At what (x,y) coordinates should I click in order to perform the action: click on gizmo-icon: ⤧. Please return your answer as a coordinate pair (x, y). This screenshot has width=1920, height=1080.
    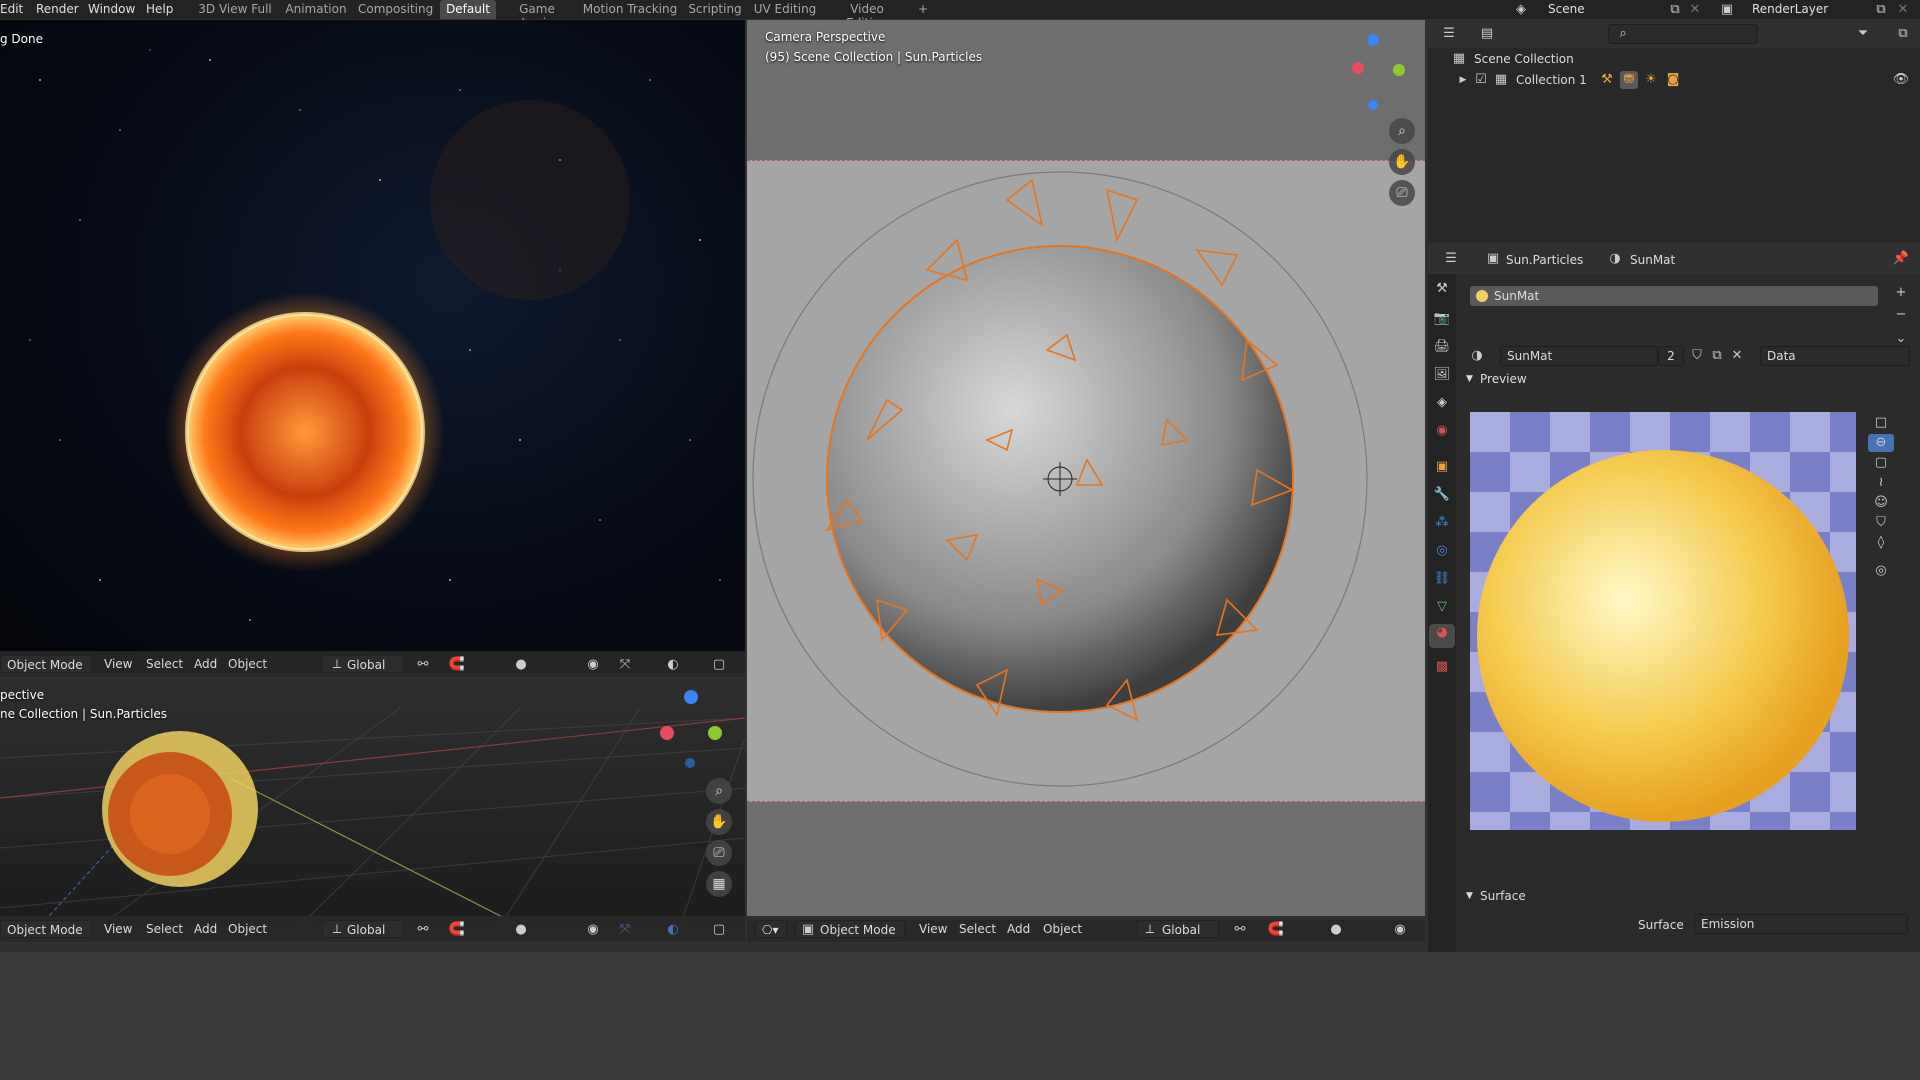
    Looking at the image, I should click on (625, 665).